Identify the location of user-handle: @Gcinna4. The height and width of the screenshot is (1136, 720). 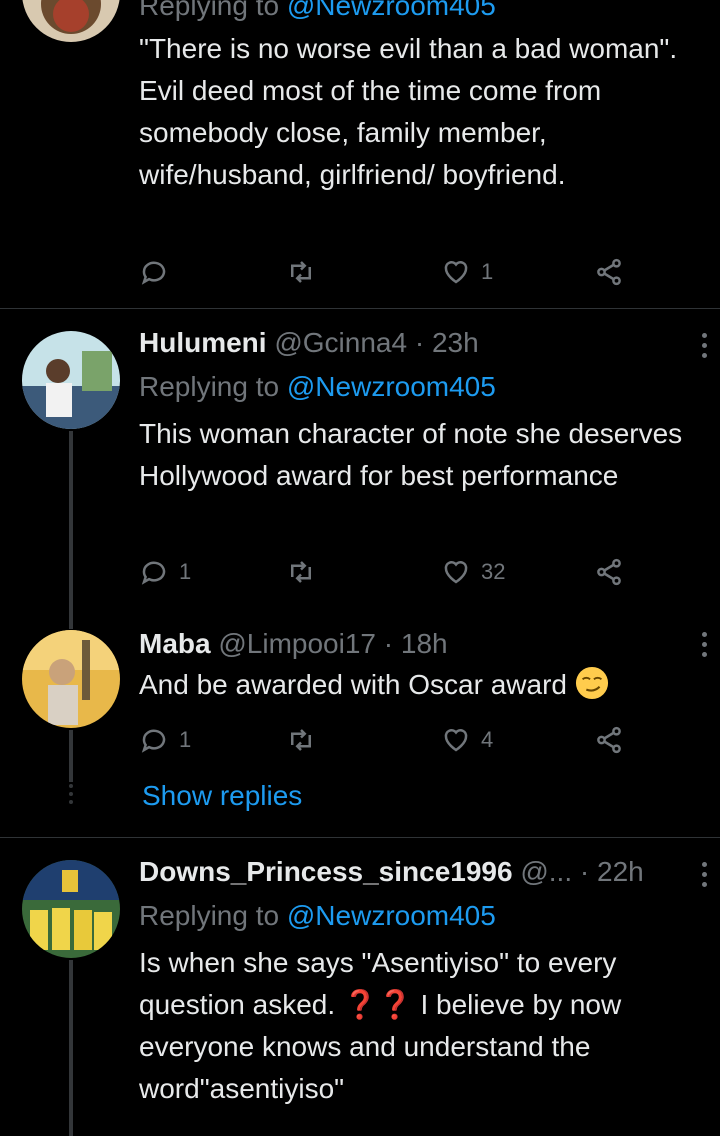
(340, 342).